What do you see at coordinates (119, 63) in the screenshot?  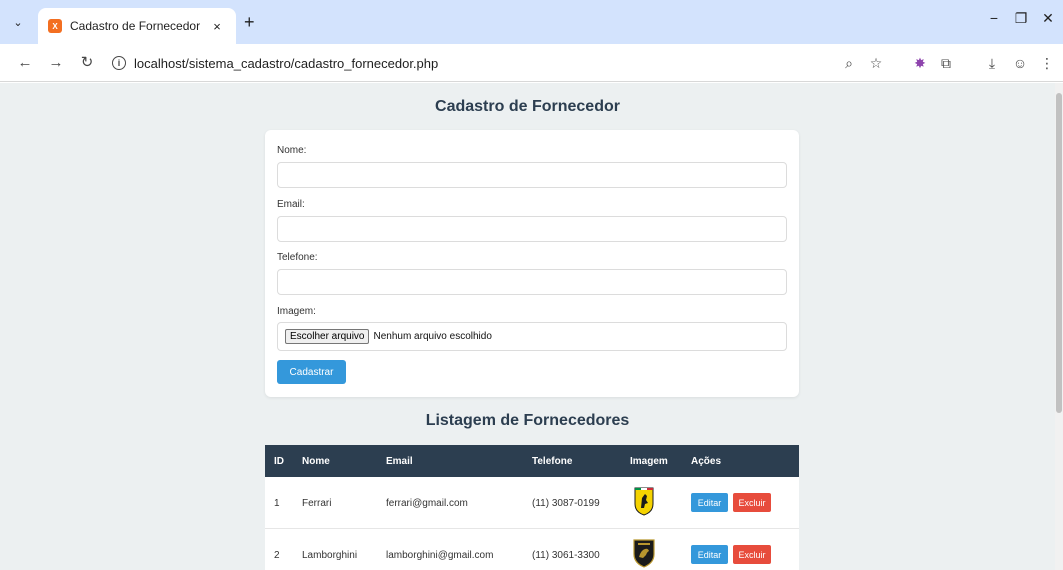 I see `site-info-icon: i` at bounding box center [119, 63].